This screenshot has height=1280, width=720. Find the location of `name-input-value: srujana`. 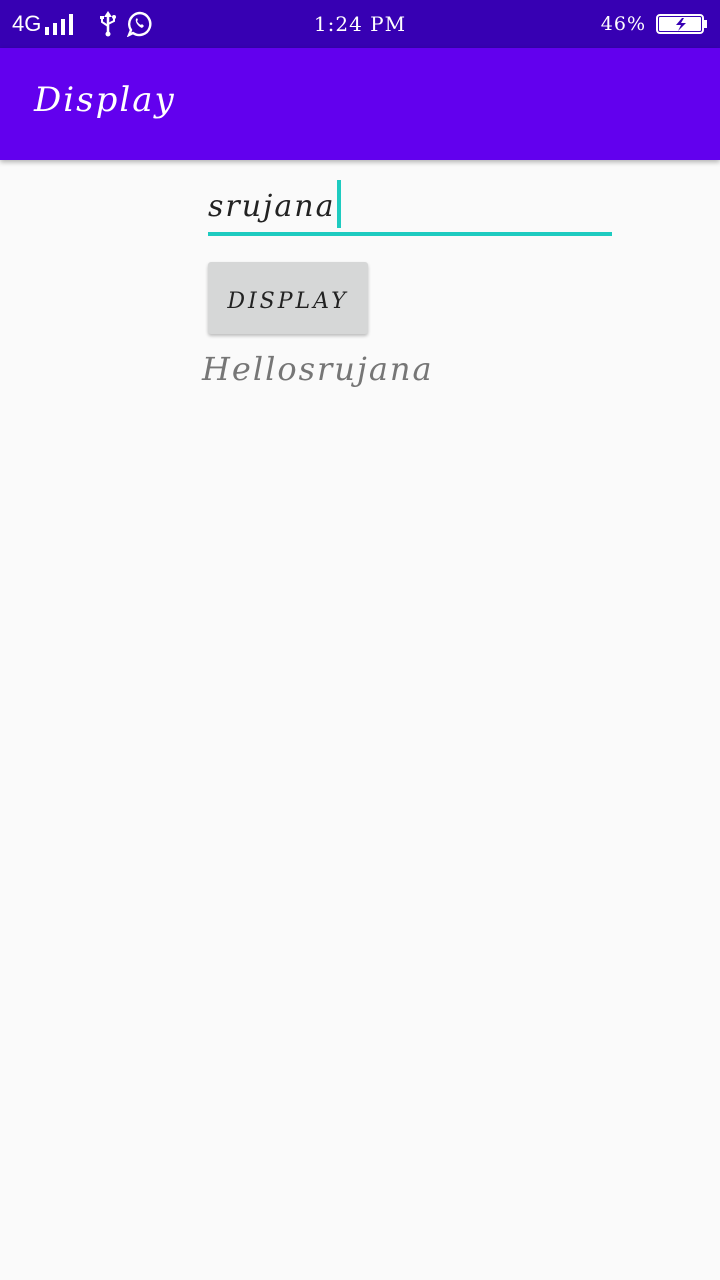

name-input-value: srujana is located at coordinates (275, 206).